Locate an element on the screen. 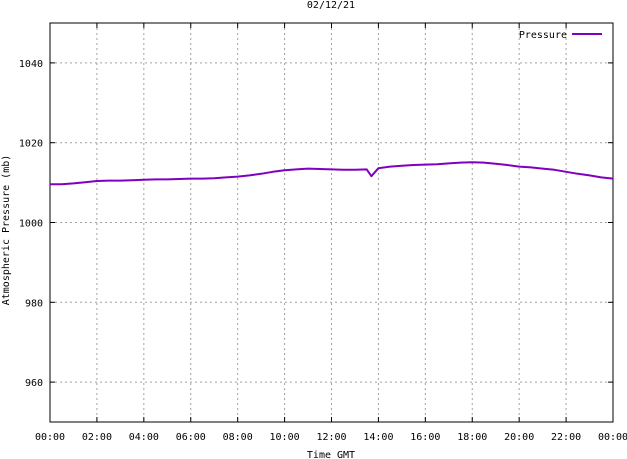 This screenshot has width=627, height=459. x-tick-label: 16:00 is located at coordinates (425, 437).